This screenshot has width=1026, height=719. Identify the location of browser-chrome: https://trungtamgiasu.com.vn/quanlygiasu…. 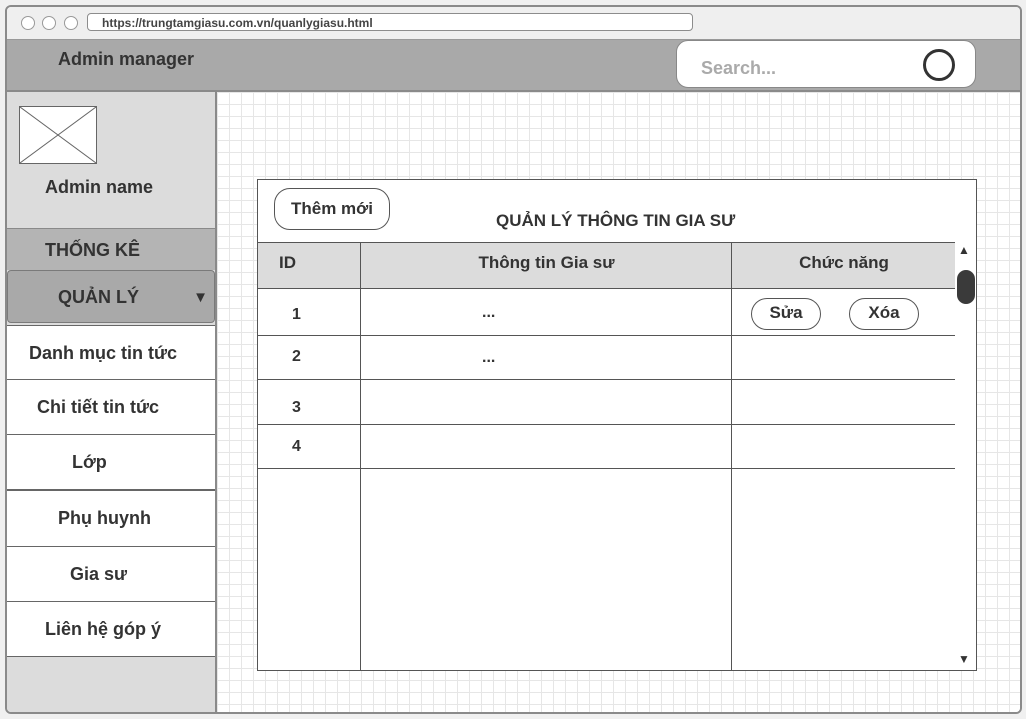
(513, 23).